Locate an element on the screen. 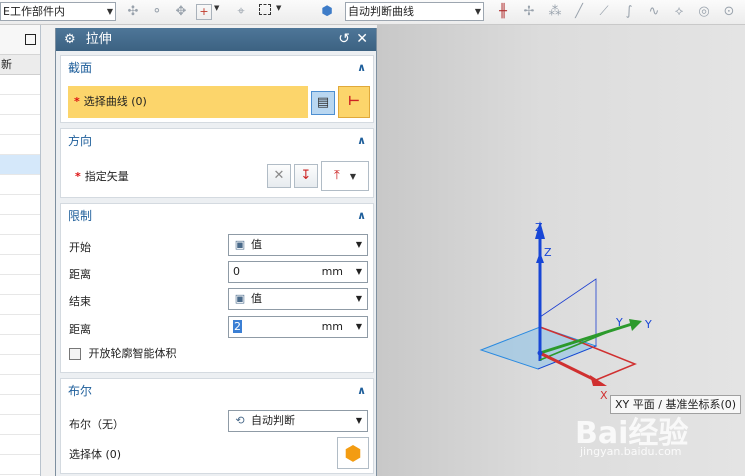  part-navigator: 新 is located at coordinates (20, 250).